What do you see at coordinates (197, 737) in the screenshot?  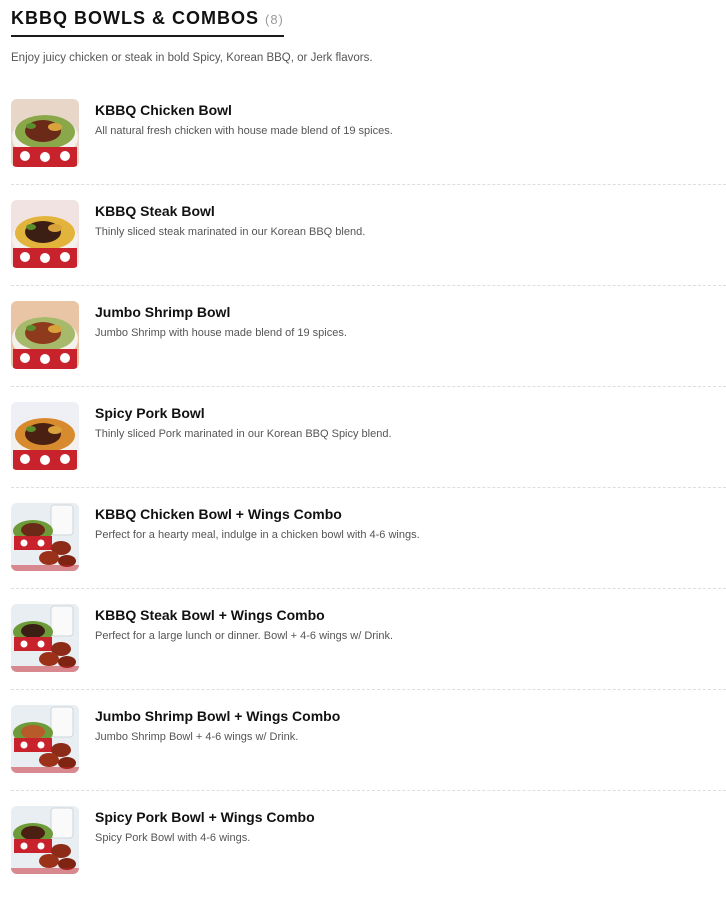 I see `menu-item-description: Jumbo Shrimp Bowl + 4-6 wings w/ Drink.` at bounding box center [197, 737].